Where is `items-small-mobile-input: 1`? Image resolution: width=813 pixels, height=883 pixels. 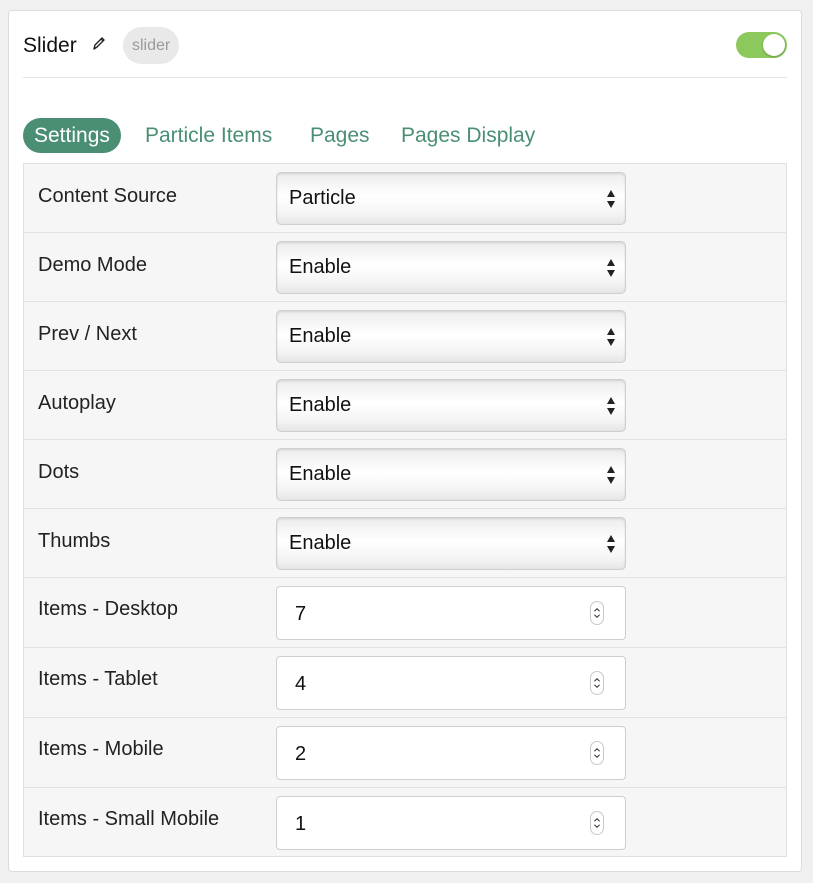
items-small-mobile-input: 1 is located at coordinates (451, 823).